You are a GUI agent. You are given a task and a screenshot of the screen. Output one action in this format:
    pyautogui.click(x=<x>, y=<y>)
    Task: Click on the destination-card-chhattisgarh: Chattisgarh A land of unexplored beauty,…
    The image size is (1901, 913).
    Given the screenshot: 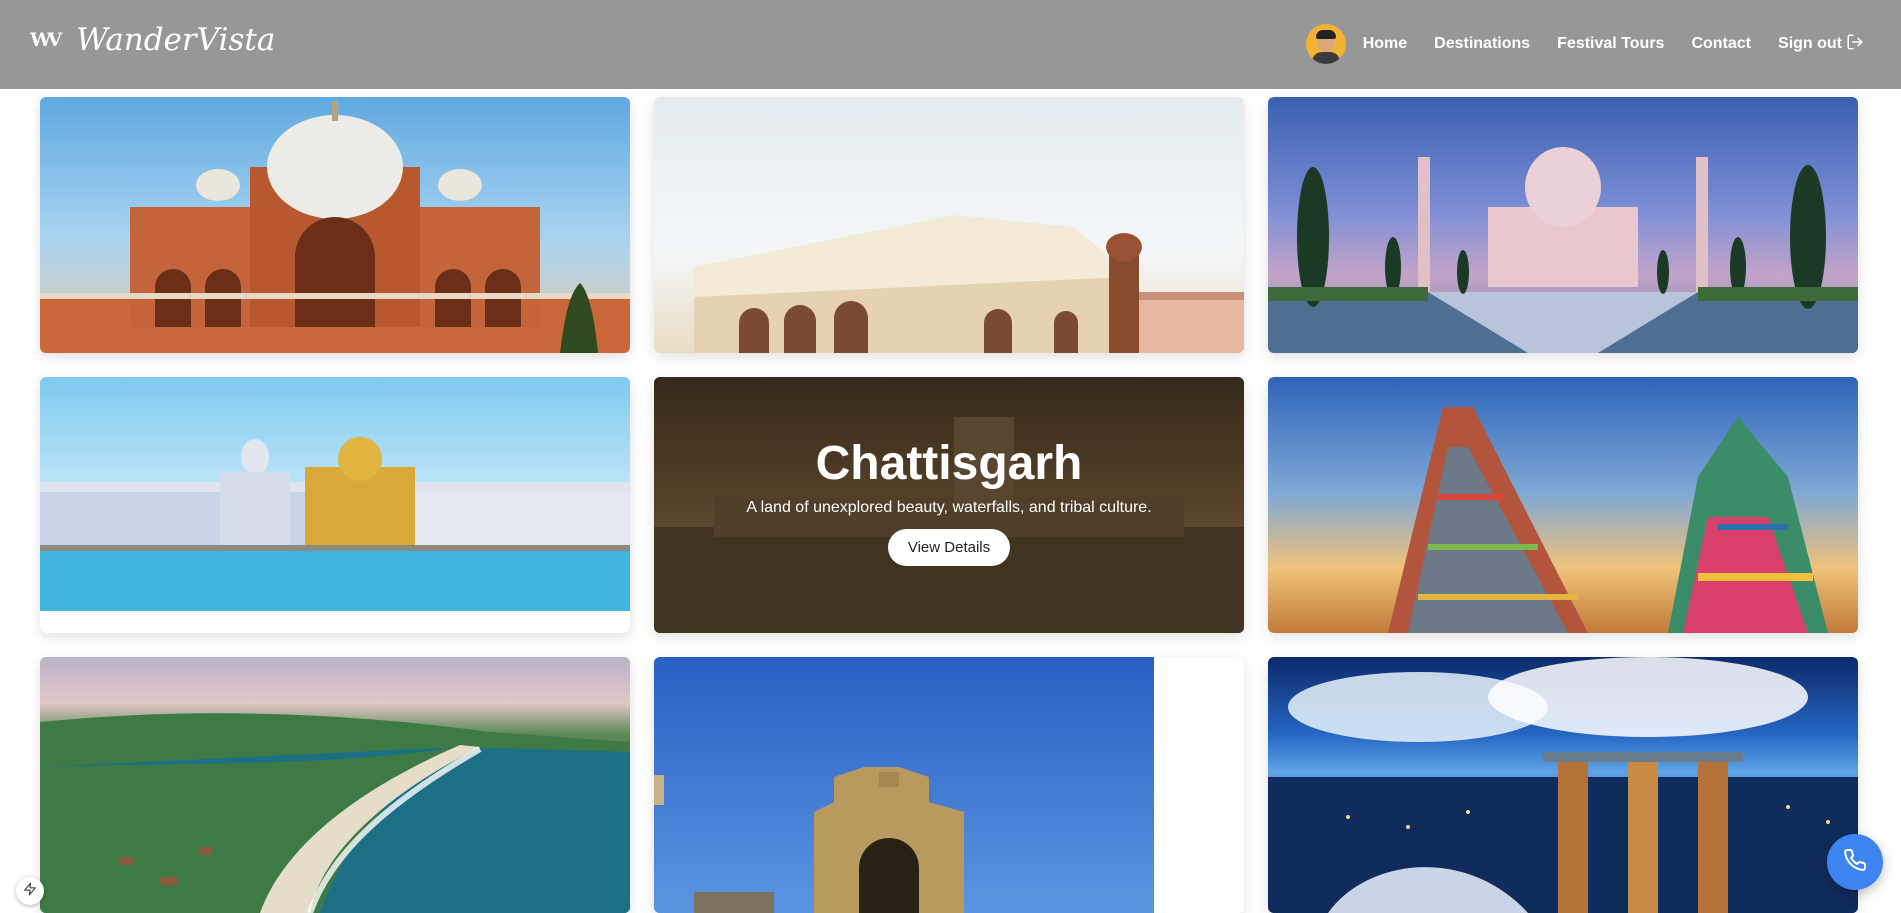 What is the action you would take?
    pyautogui.click(x=949, y=505)
    